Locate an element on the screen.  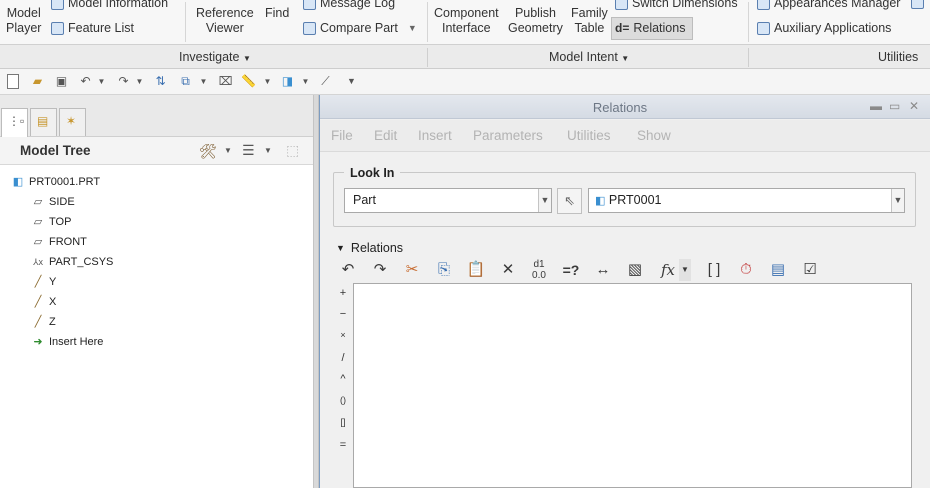
delete-icon: ✕ is located at coordinates (508, 270).